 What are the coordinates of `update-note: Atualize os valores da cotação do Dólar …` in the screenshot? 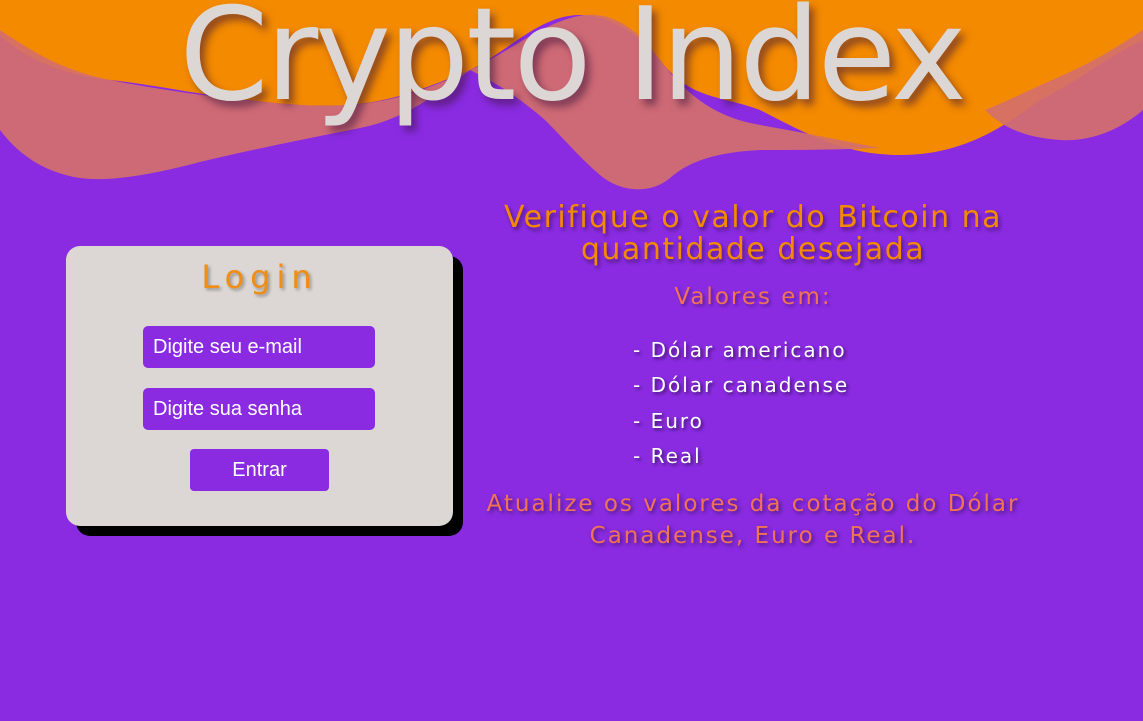 It's located at (753, 520).